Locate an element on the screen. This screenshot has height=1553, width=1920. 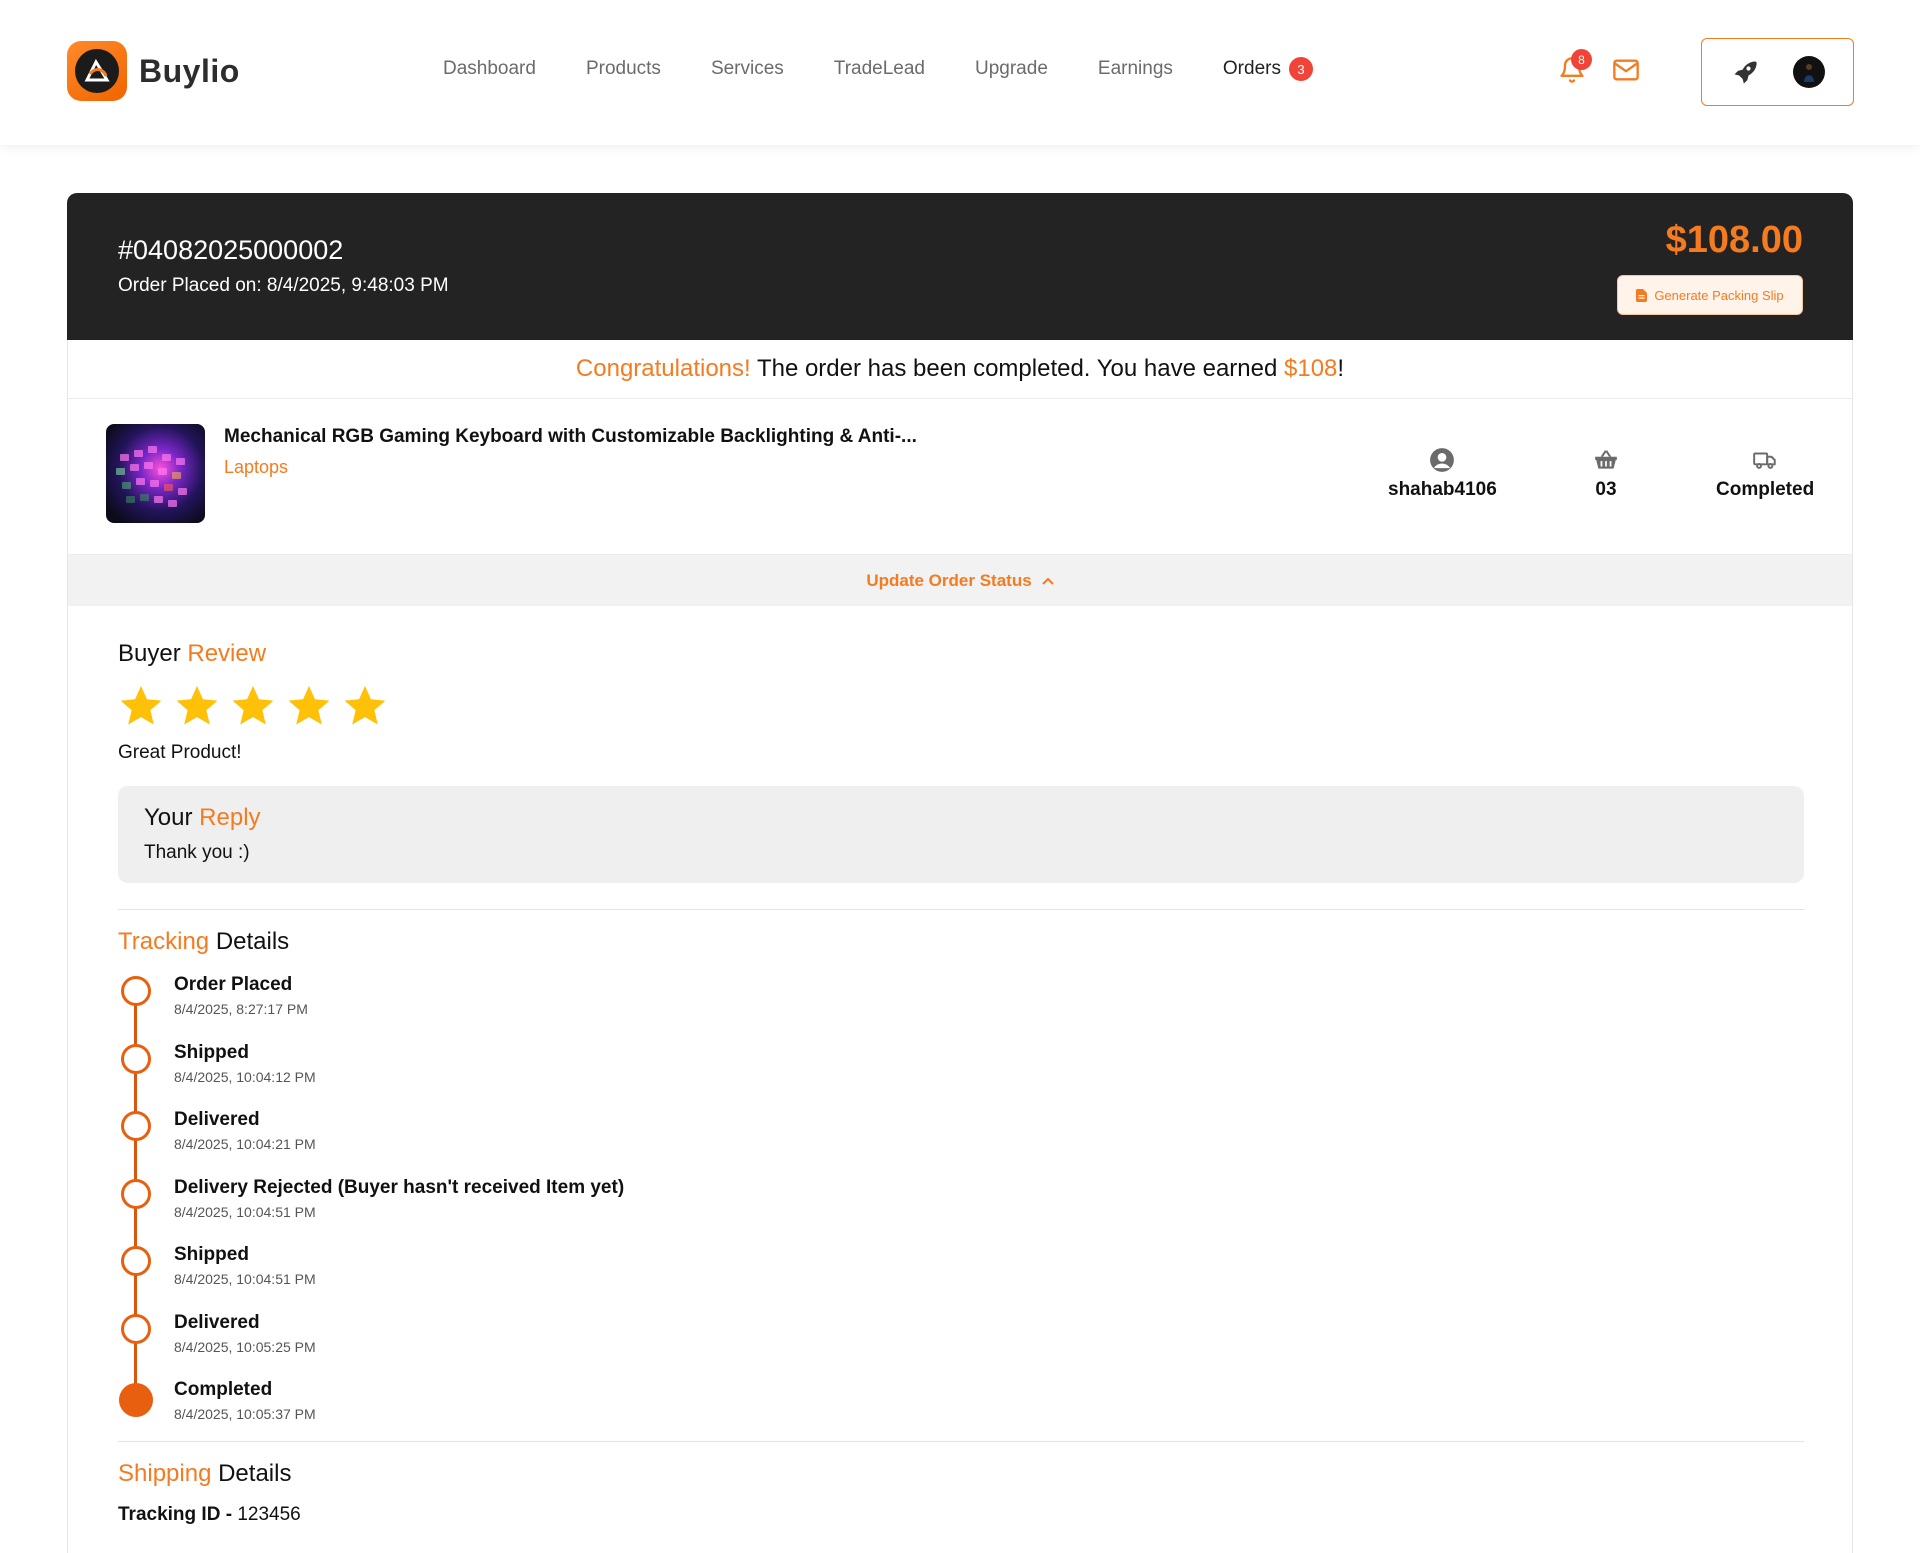
brand-logo: Buylio is located at coordinates (153, 71).